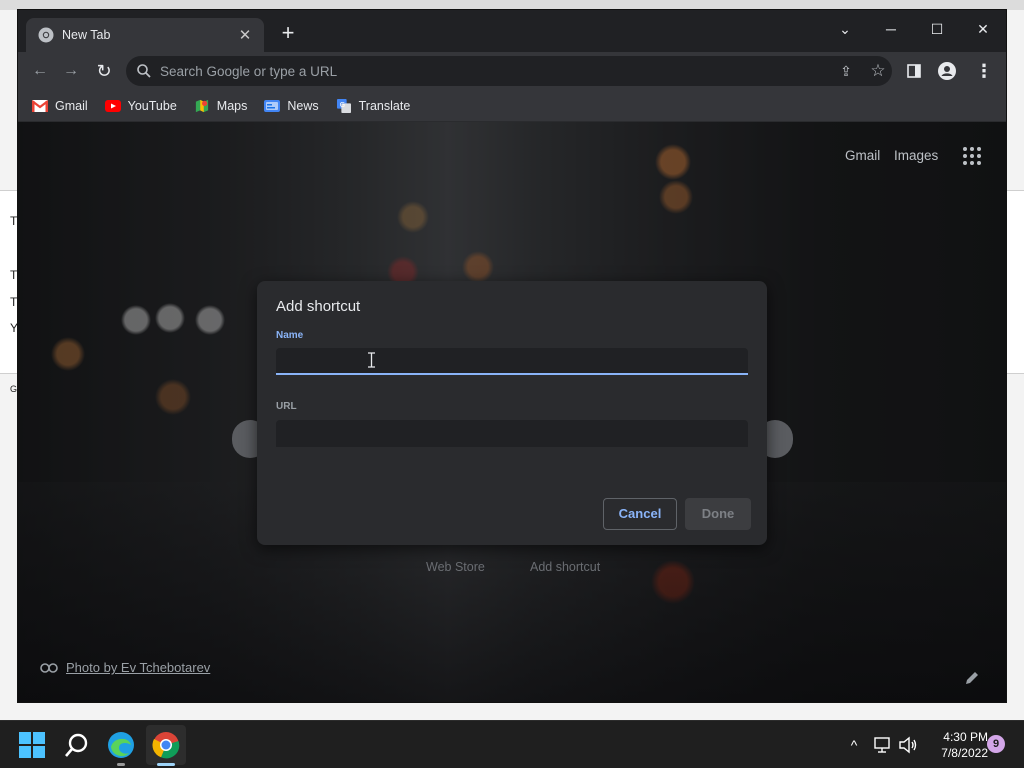 This screenshot has width=1024, height=768. I want to click on maps-icon, so click(201, 105).